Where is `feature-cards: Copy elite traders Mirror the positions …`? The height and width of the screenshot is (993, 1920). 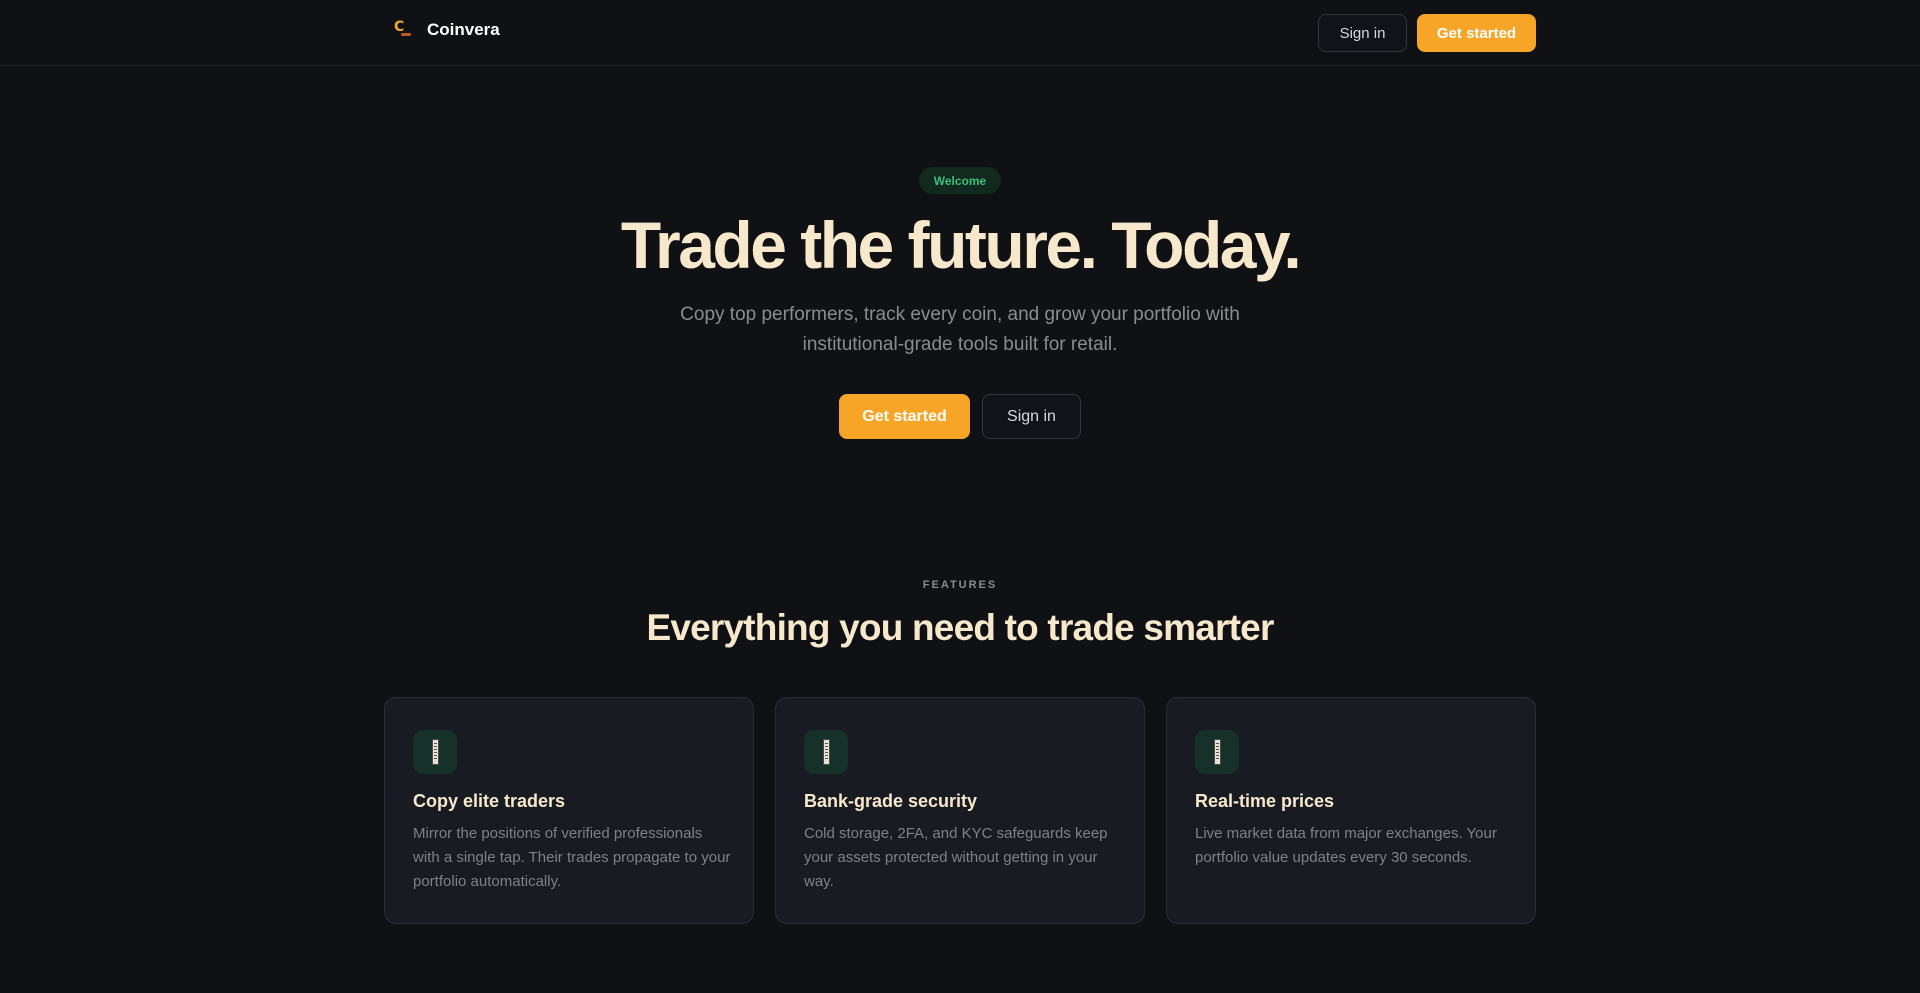 feature-cards: Copy elite traders Mirror the positions … is located at coordinates (960, 810).